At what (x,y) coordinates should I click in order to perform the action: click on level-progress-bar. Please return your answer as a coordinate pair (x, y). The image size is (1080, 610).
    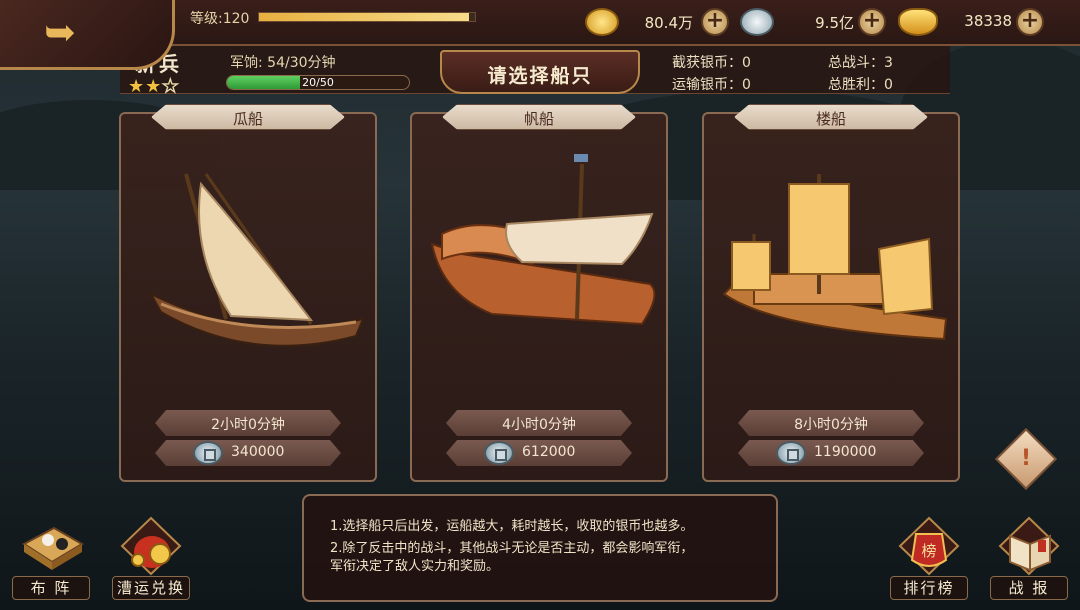
    Looking at the image, I should click on (367, 17).